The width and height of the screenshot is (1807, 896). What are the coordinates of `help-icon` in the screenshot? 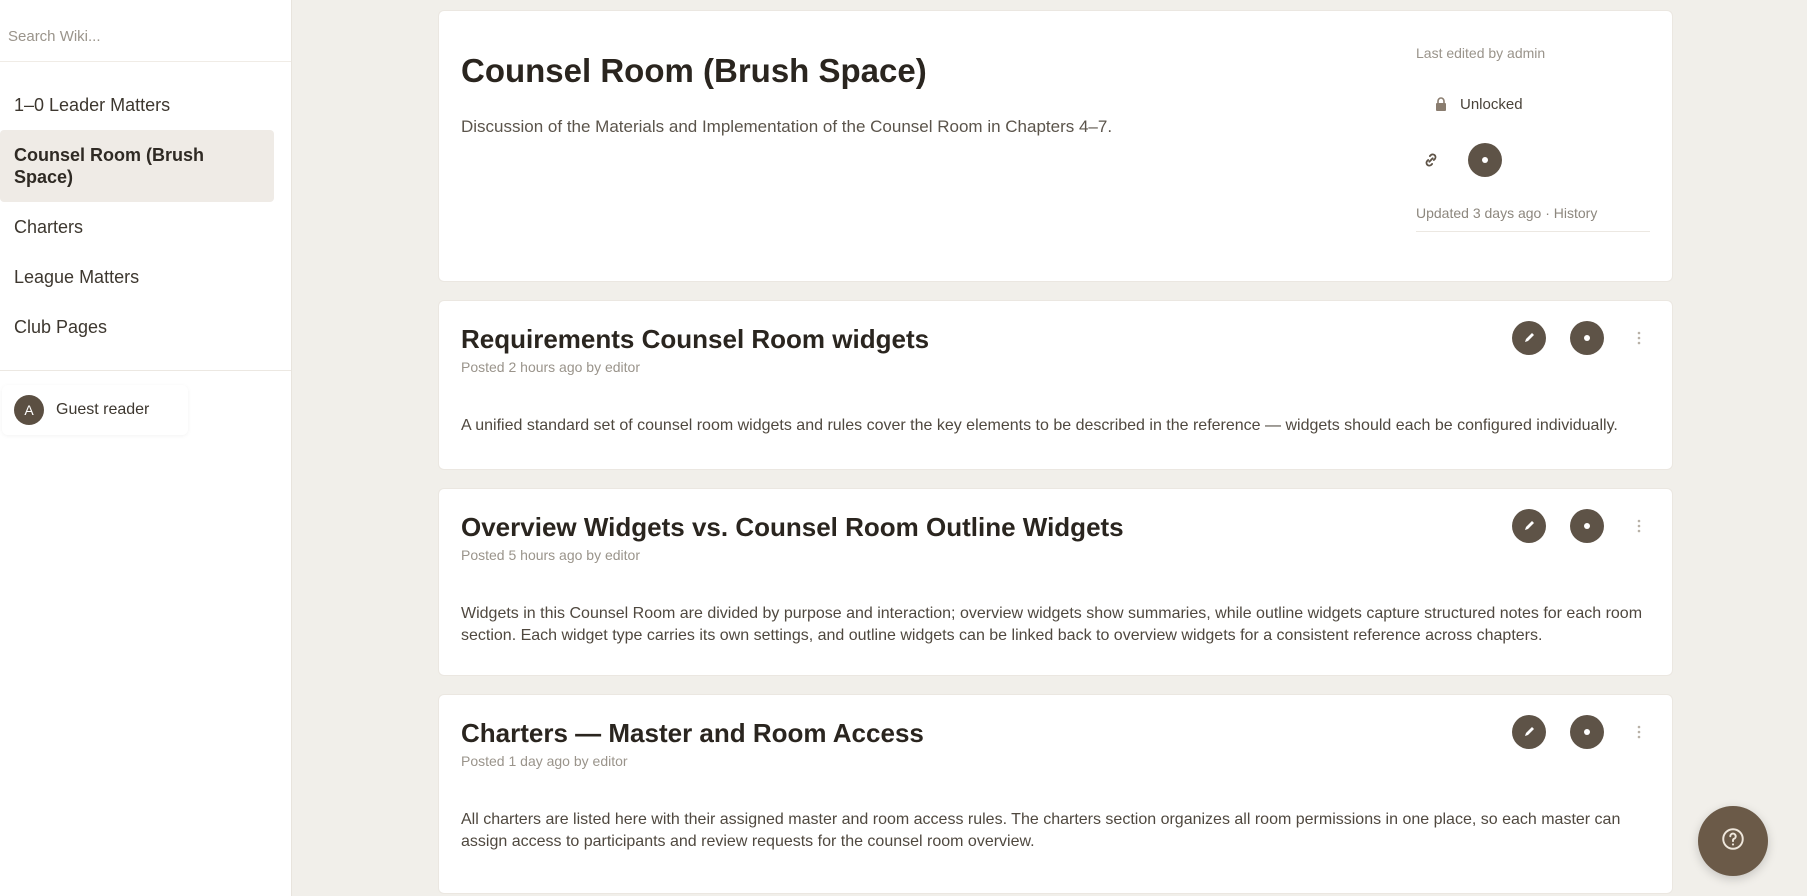 It's located at (1733, 841).